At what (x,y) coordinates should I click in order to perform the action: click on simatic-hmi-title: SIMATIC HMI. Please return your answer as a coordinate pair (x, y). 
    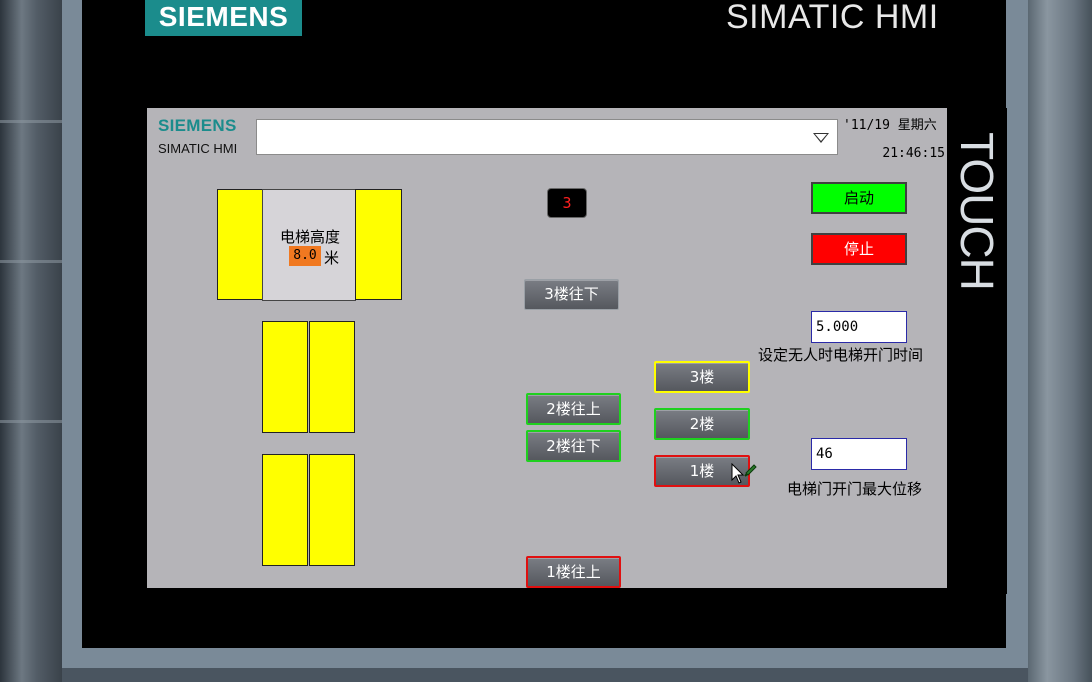
    Looking at the image, I should click on (832, 18).